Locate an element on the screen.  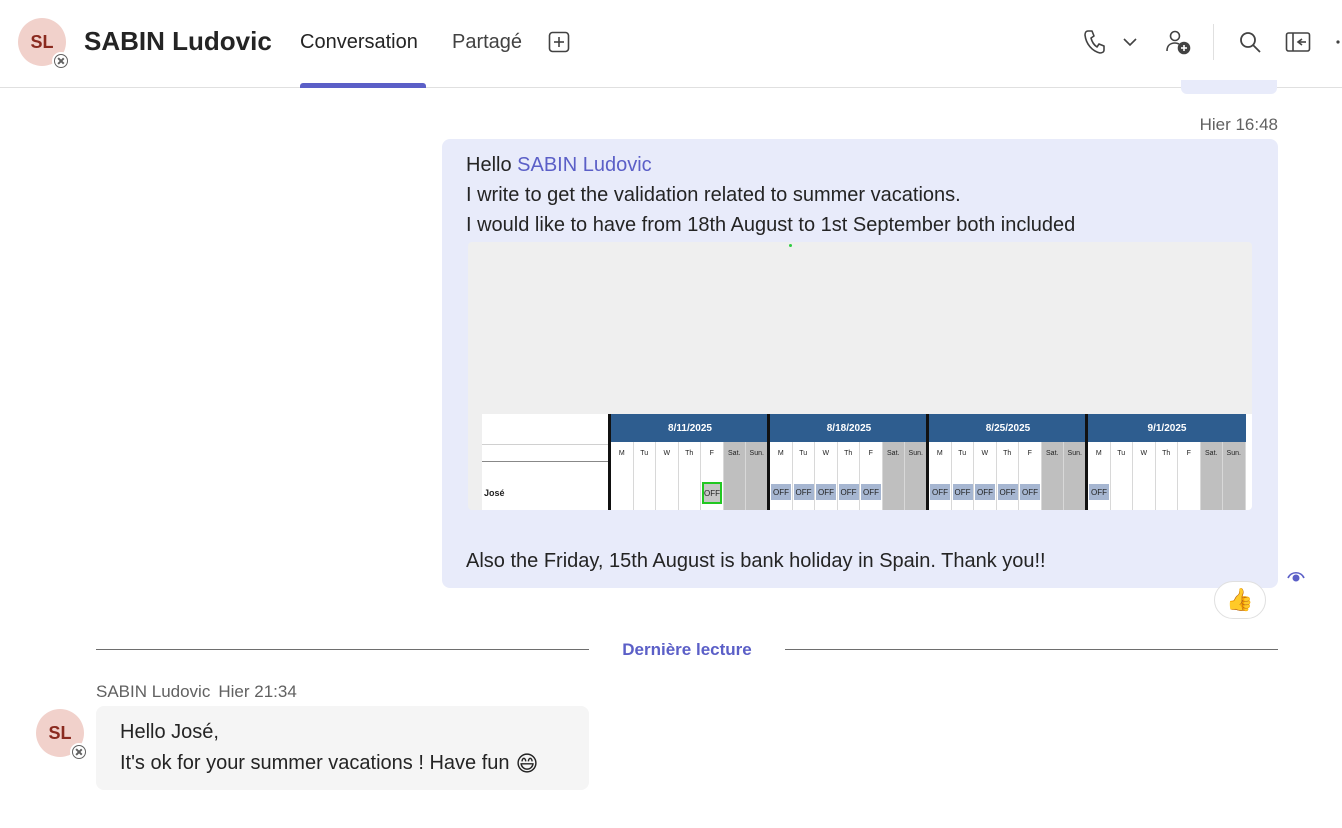
week-column: 9/1/2025 M OFF Tu W Th F Sat. Sun. is located at coordinates (1167, 462).